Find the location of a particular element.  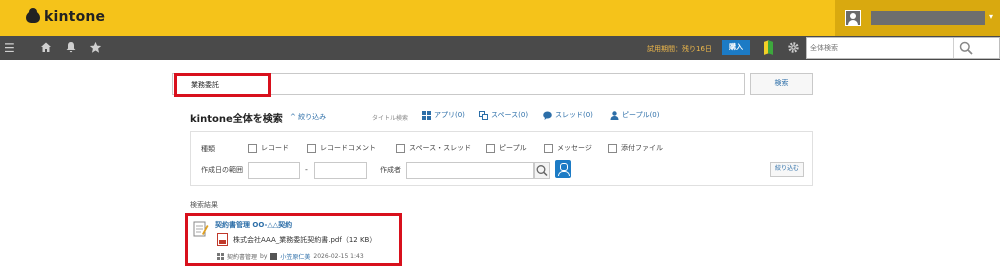

attachment-link: 株式会社AAA_業務委託契約書.pdf（12 KB） is located at coordinates (304, 240).